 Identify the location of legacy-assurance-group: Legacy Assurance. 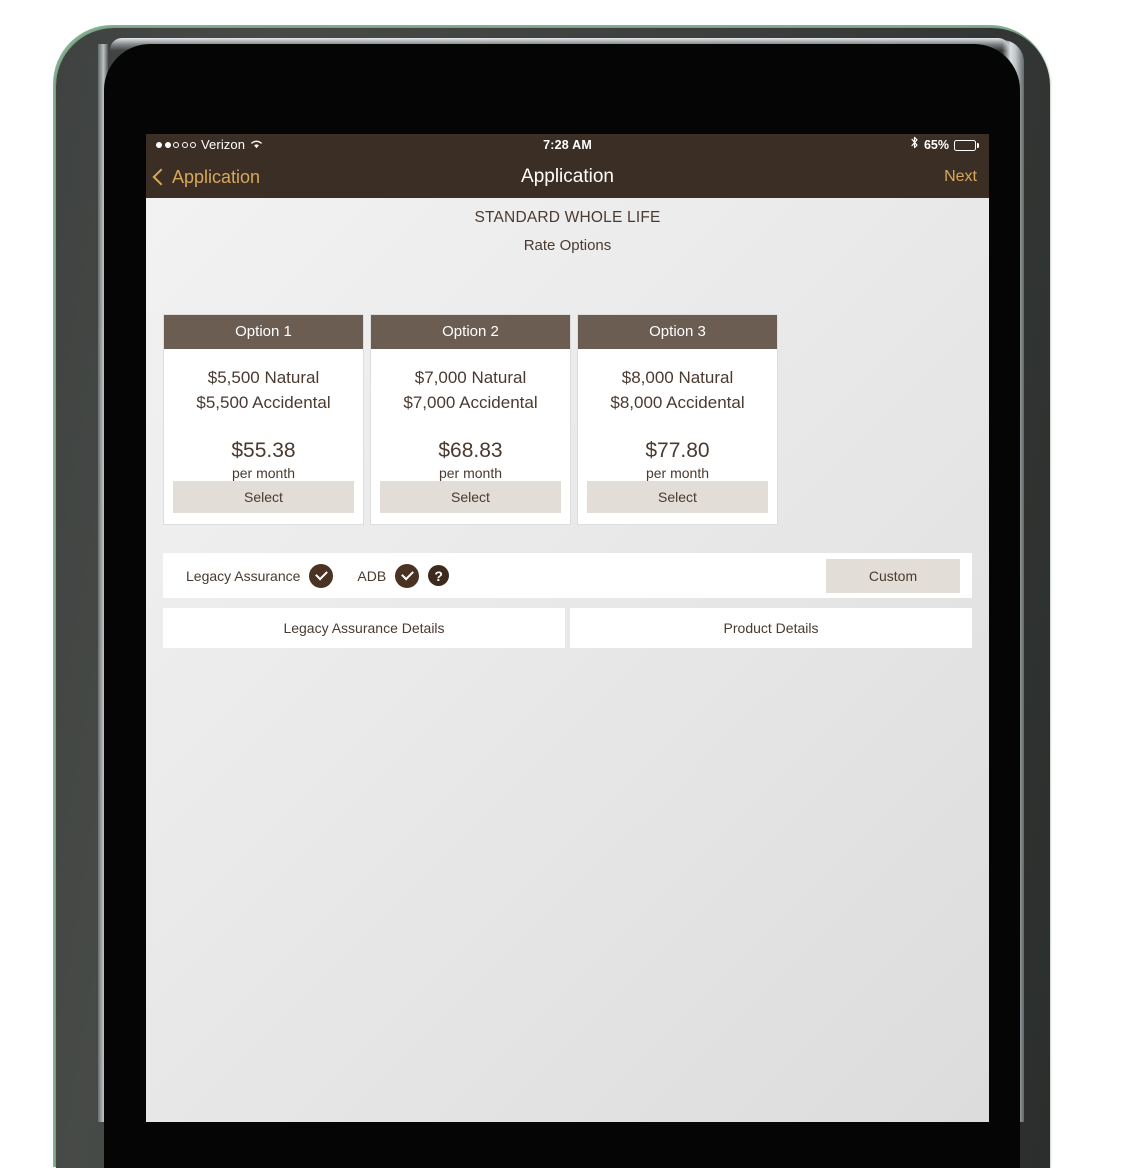
(260, 575).